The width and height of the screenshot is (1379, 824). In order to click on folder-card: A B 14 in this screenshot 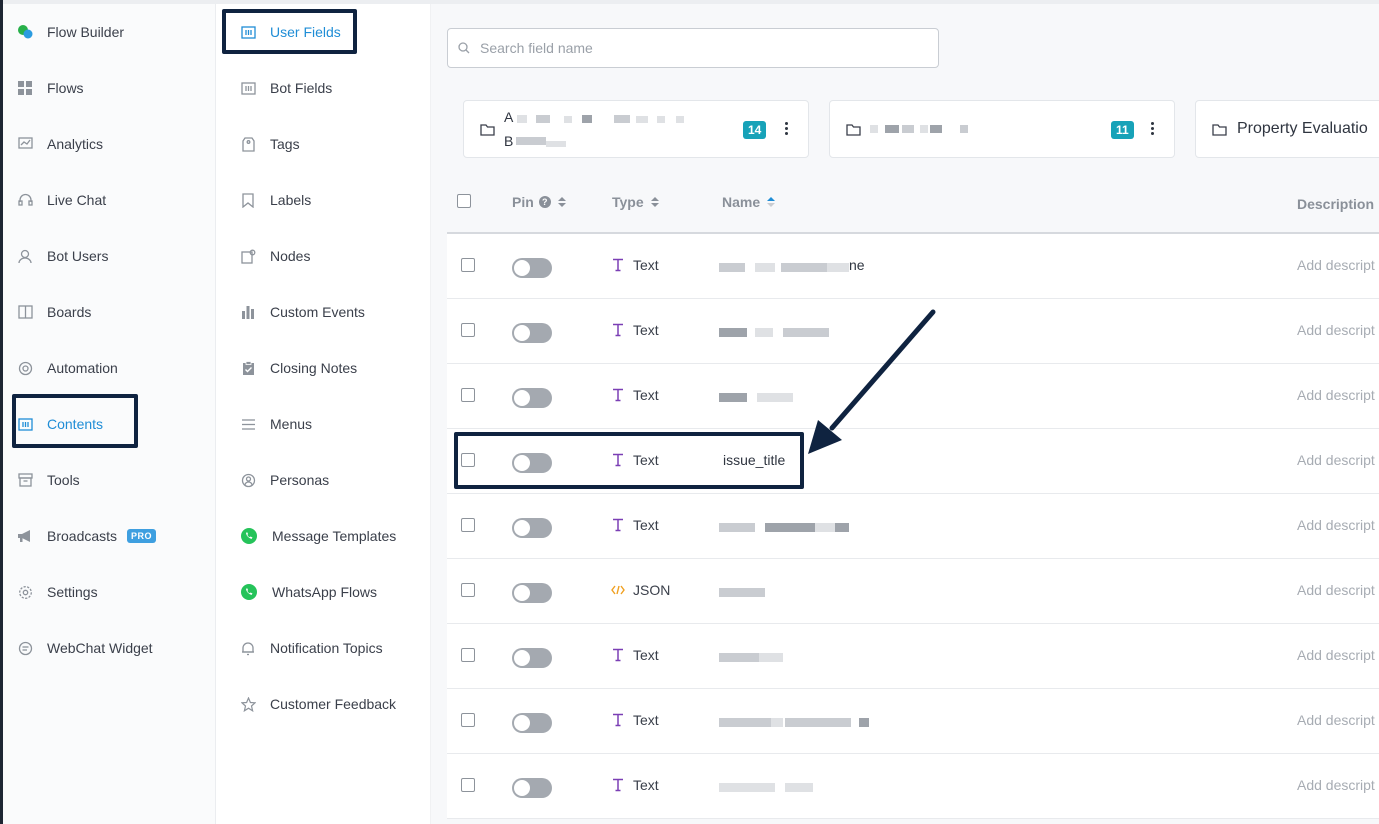, I will do `click(636, 129)`.